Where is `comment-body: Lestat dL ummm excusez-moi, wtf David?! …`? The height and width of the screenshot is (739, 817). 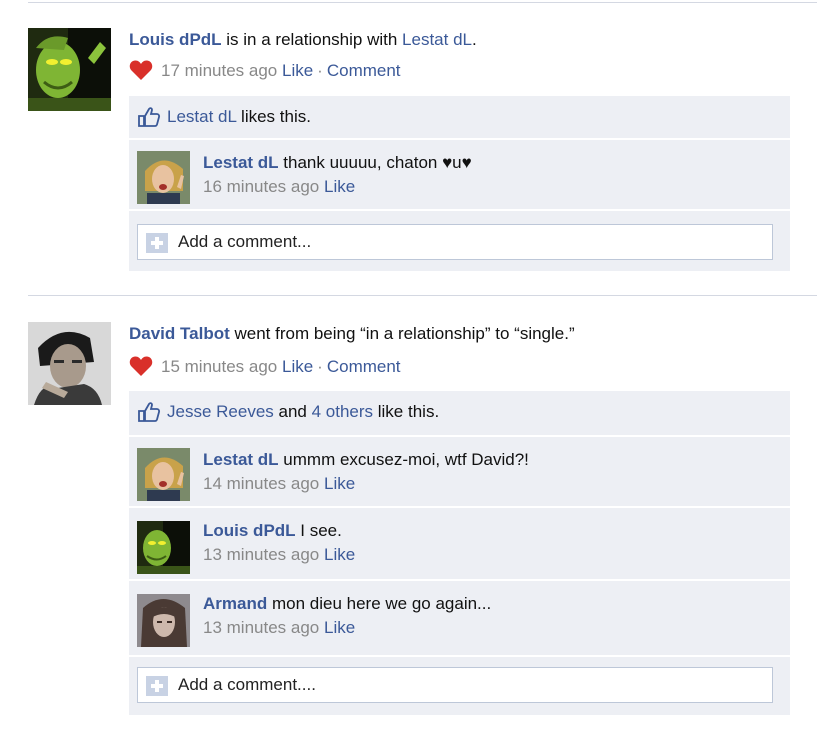
comment-body: Lestat dL ummm excusez-moi, wtf David?! … is located at coordinates (366, 472).